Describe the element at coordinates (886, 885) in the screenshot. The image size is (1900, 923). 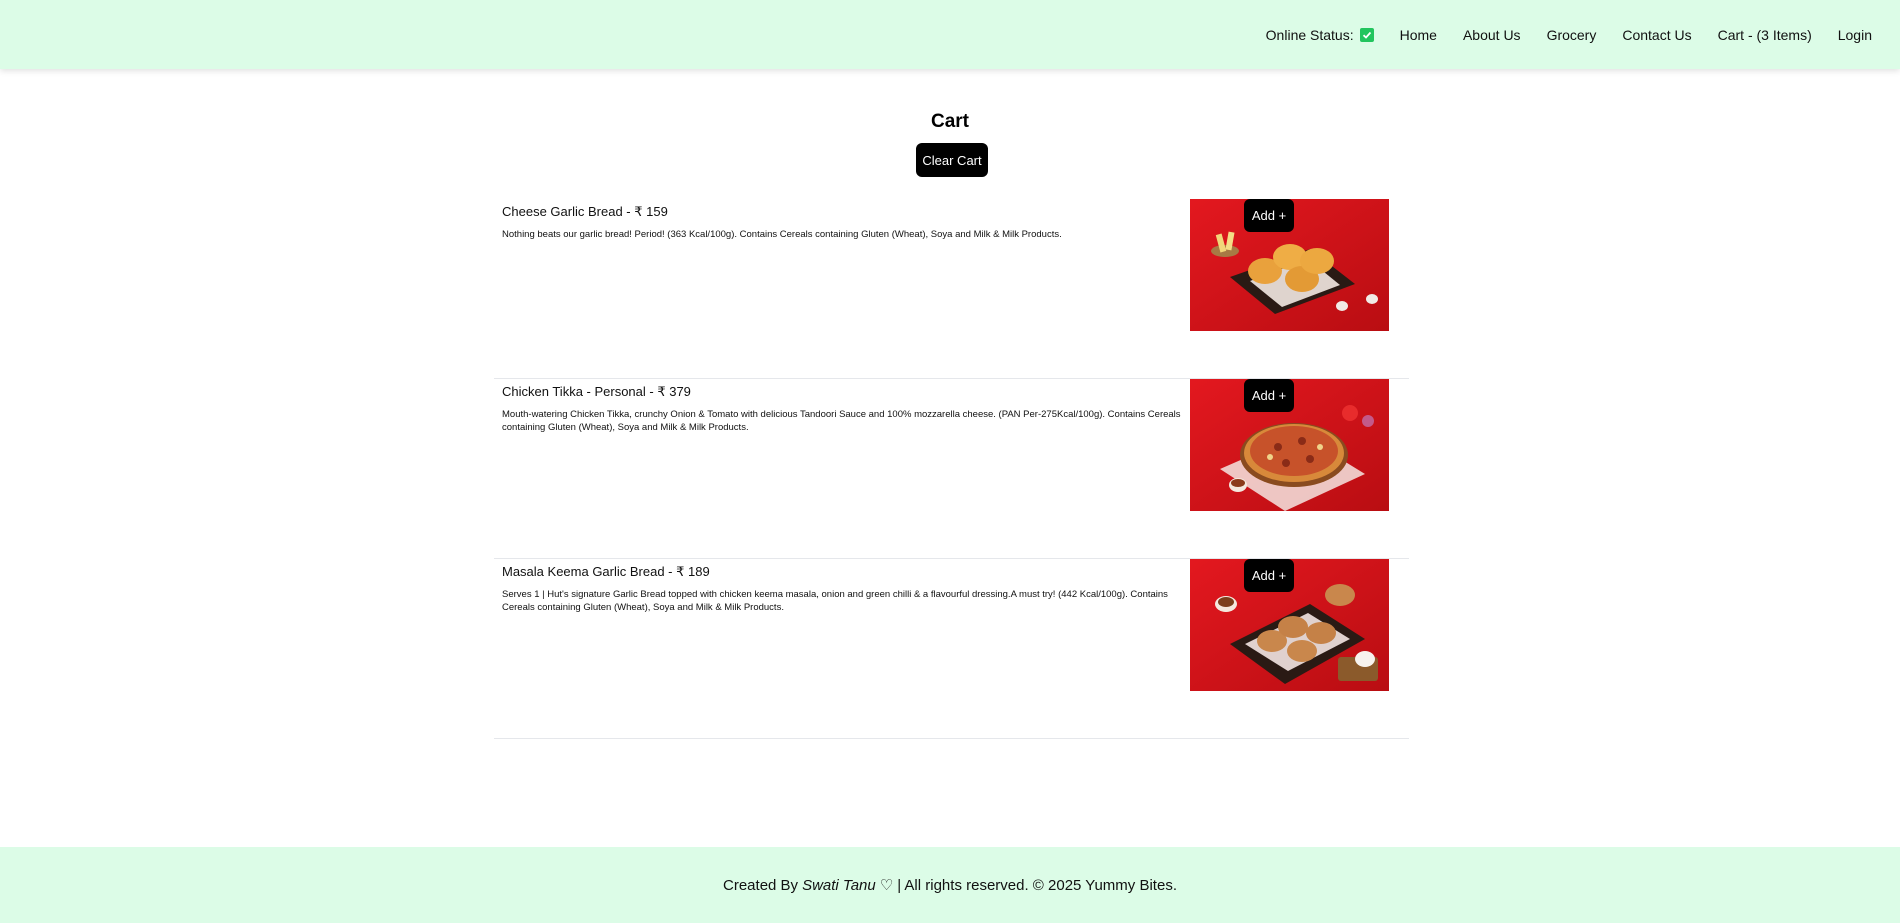
I see `heart-icon: ♡` at that location.